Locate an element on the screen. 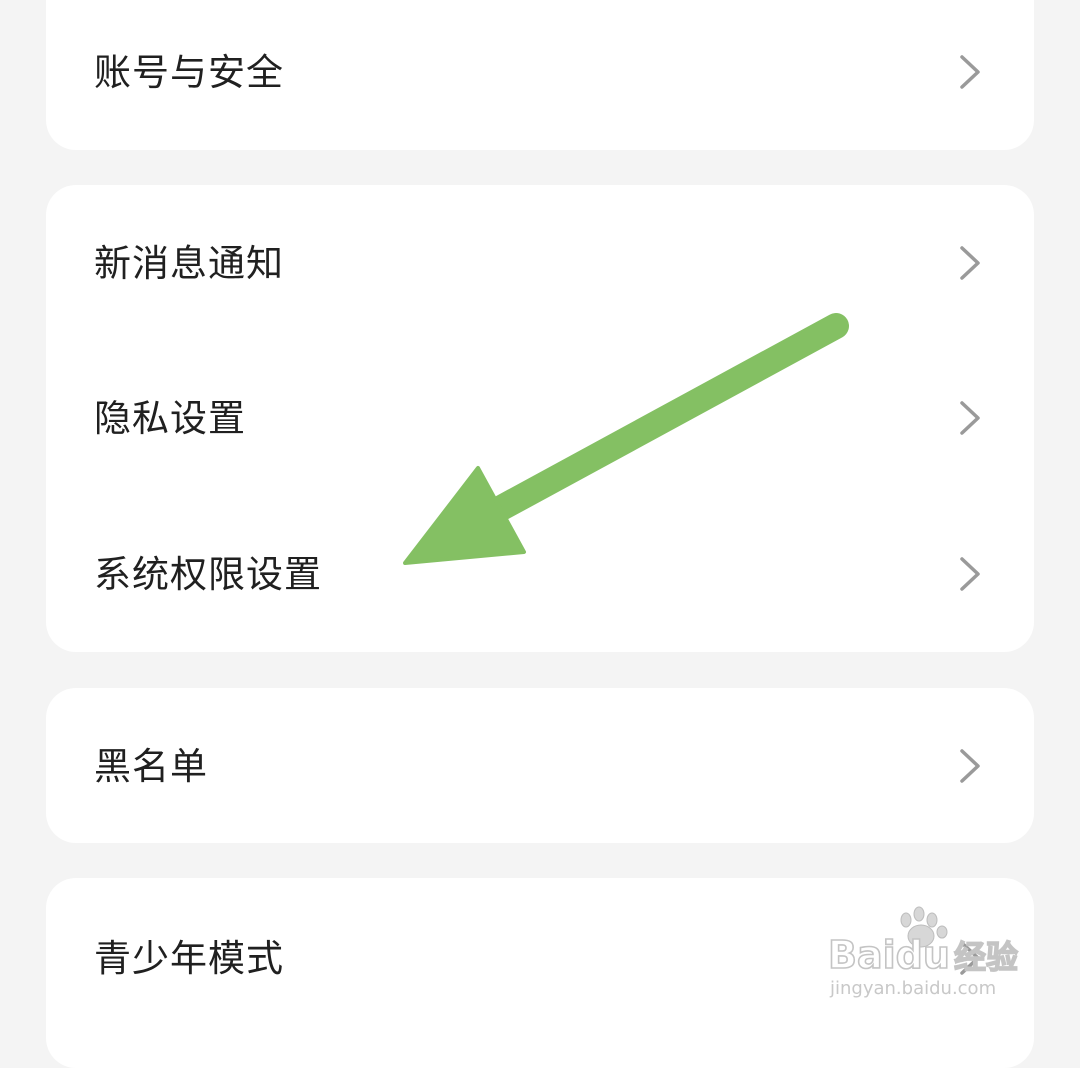 This screenshot has height=1068, width=1080. watermark-url: jingyan.baidu.com is located at coordinates (912, 988).